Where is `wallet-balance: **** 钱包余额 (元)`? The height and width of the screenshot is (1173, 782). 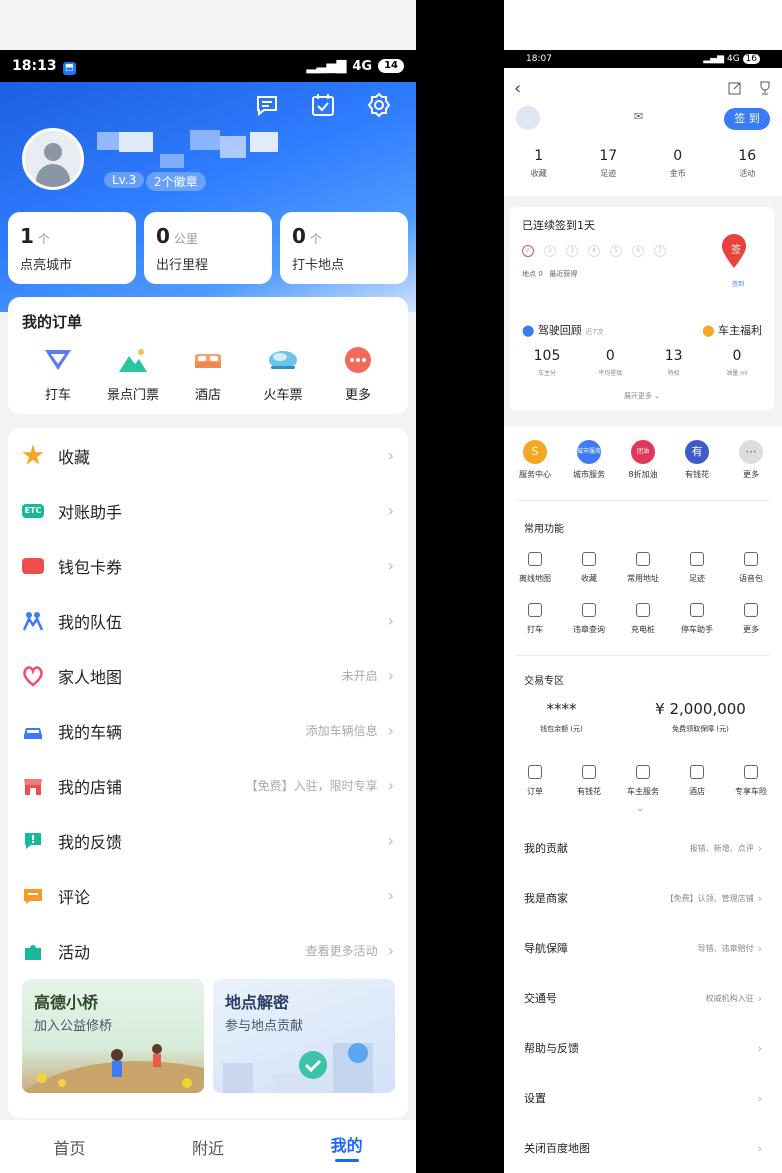
wallet-balance: **** 钱包余额 (元) is located at coordinates (561, 717).